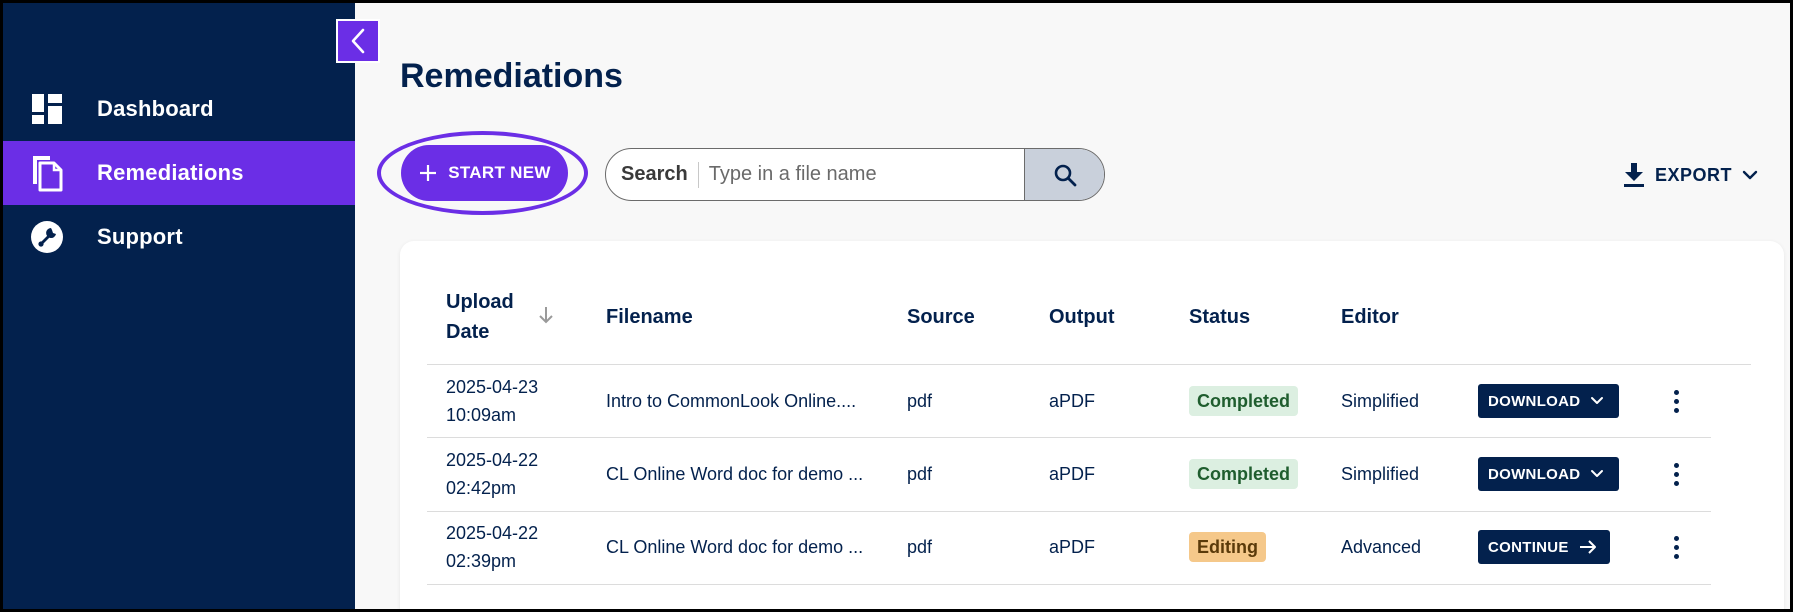 This screenshot has width=1793, height=612. Describe the element at coordinates (140, 236) in the screenshot. I see `sidebar-item-label: Support` at that location.